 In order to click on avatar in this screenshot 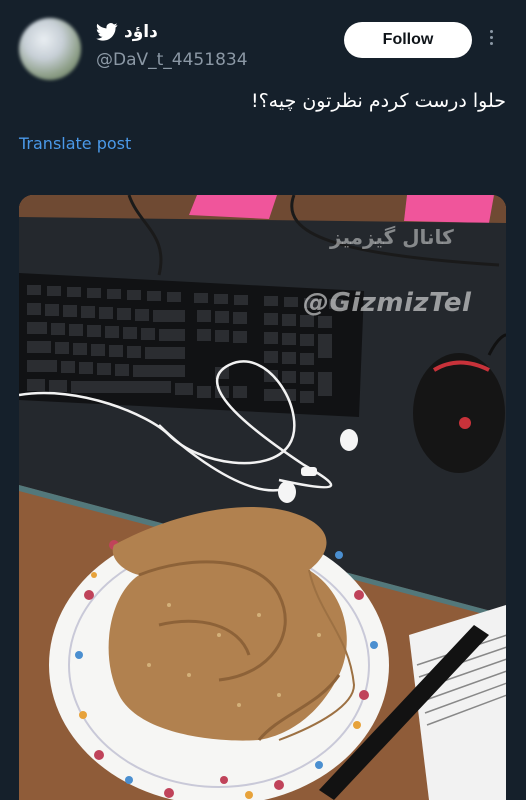, I will do `click(50, 49)`.